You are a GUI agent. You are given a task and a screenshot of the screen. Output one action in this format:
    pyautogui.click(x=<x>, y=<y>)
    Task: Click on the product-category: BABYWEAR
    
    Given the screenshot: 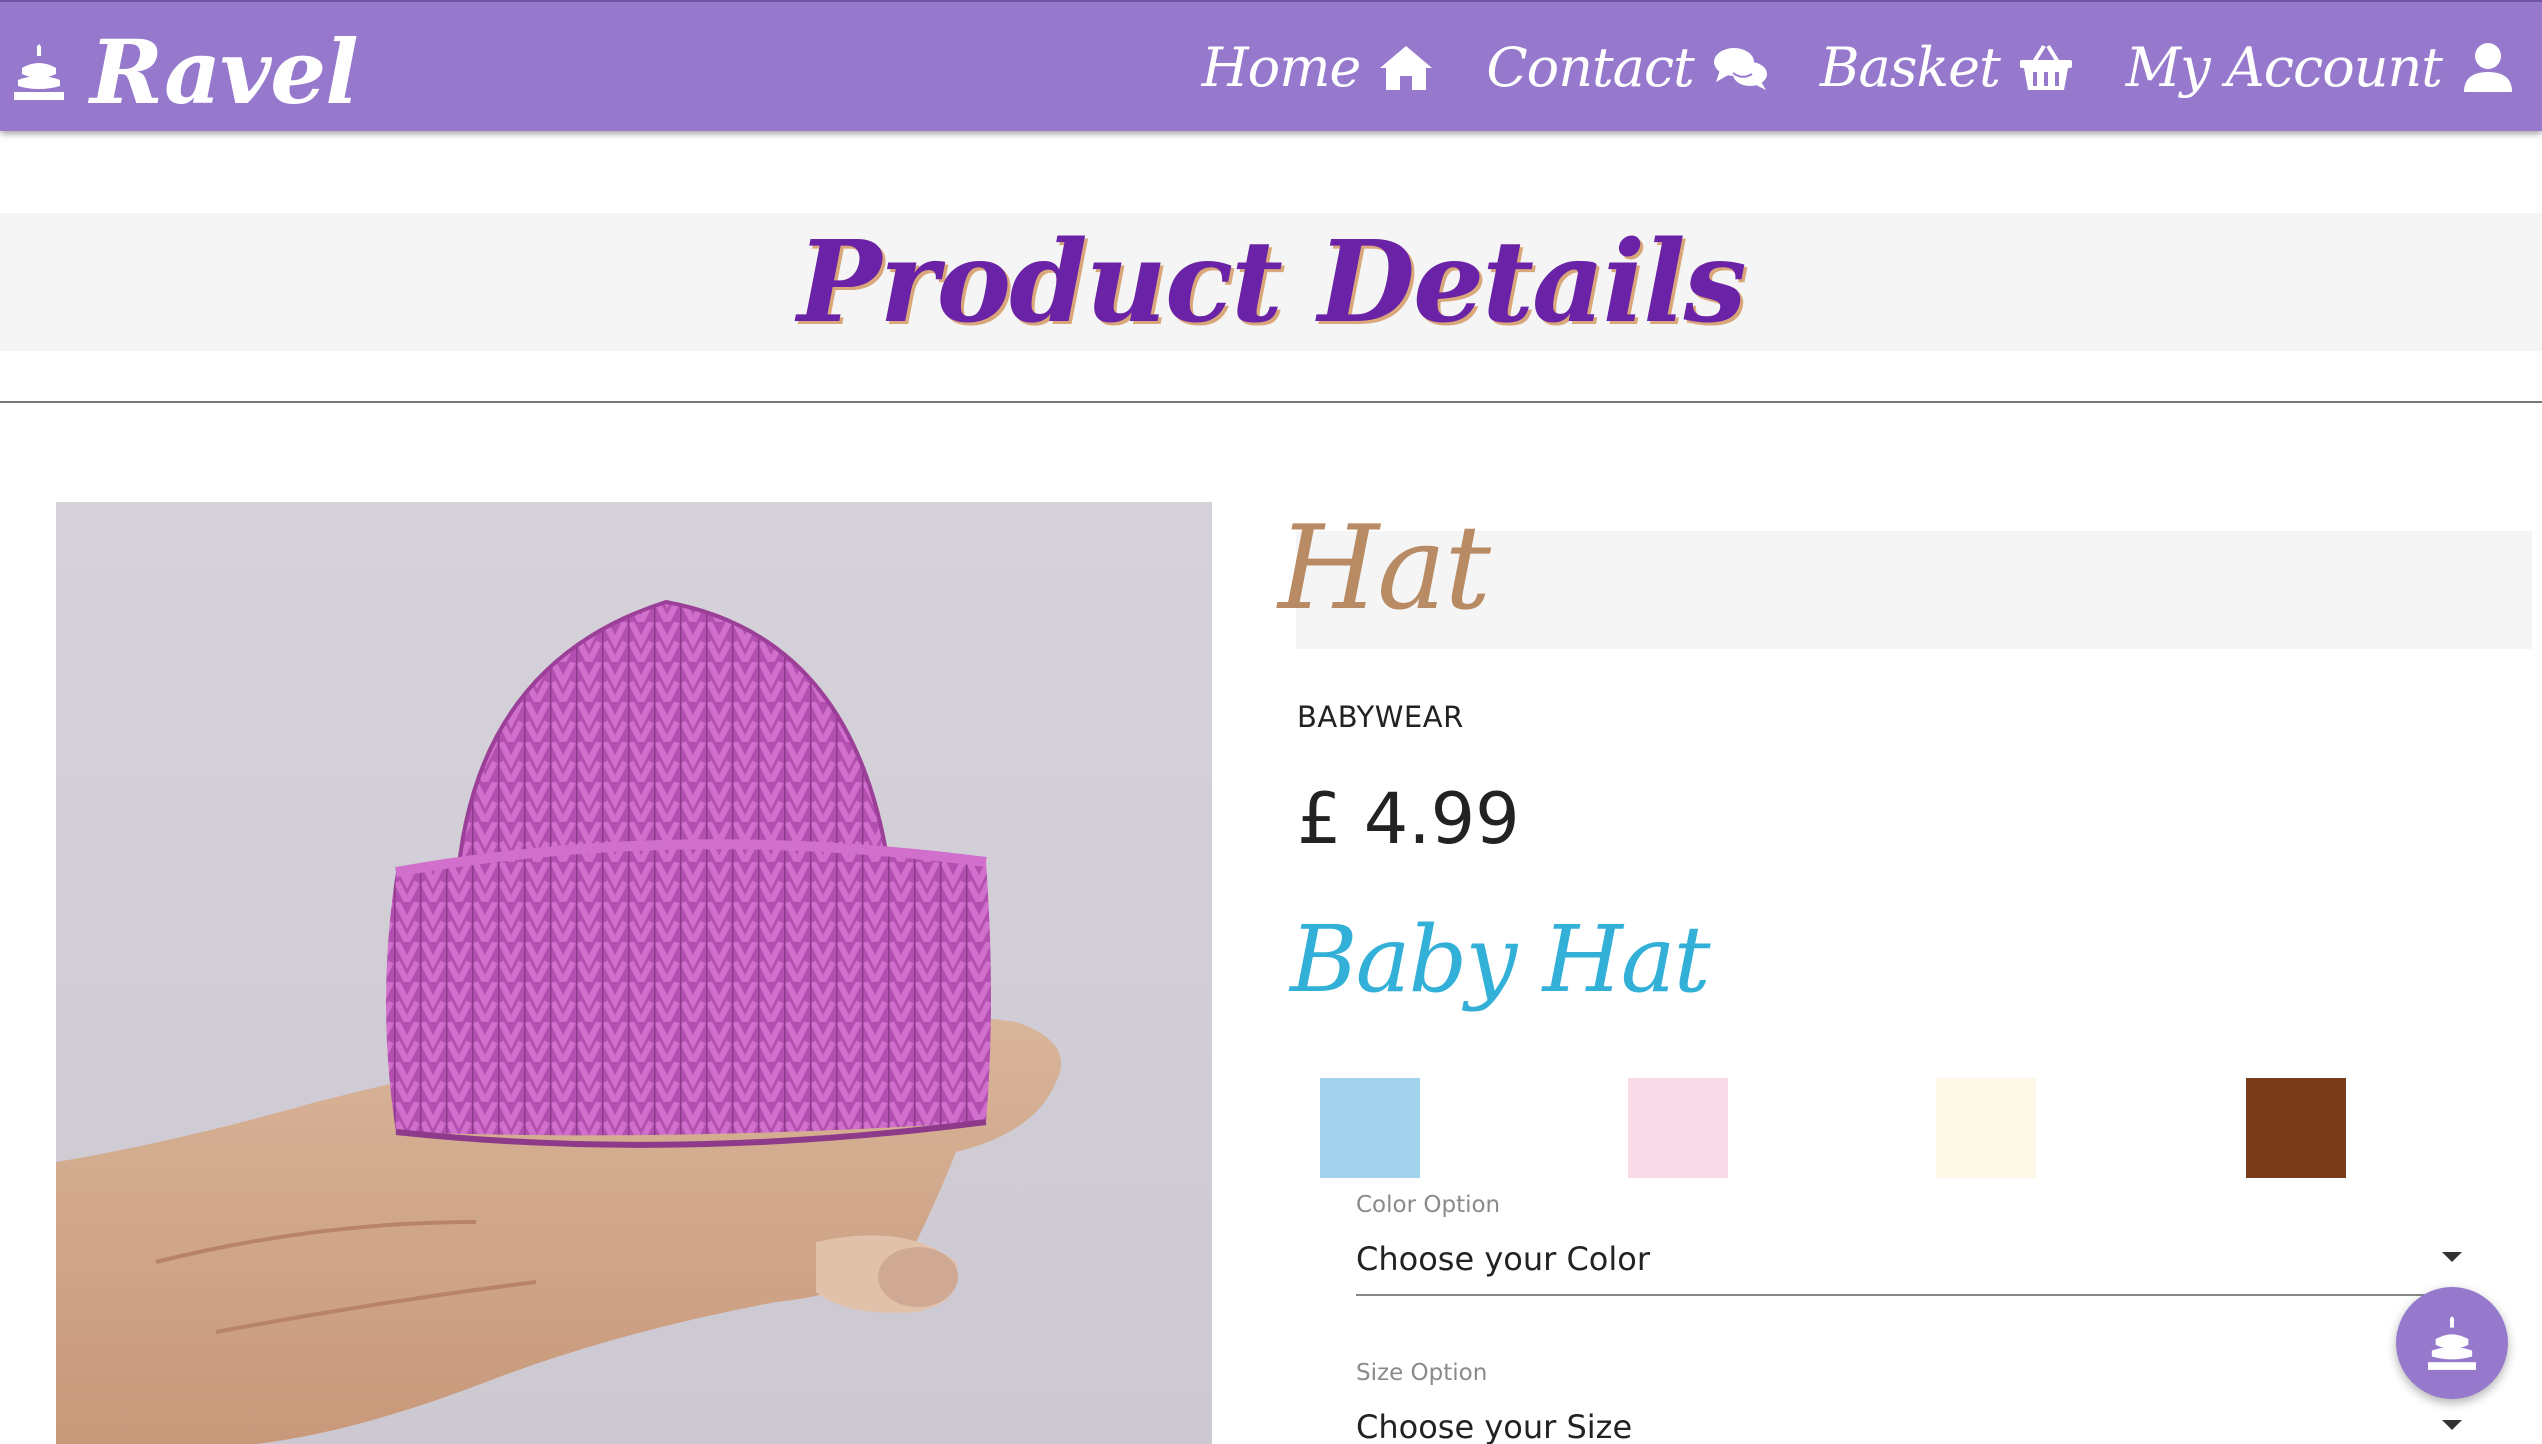 What is the action you would take?
    pyautogui.click(x=1380, y=717)
    